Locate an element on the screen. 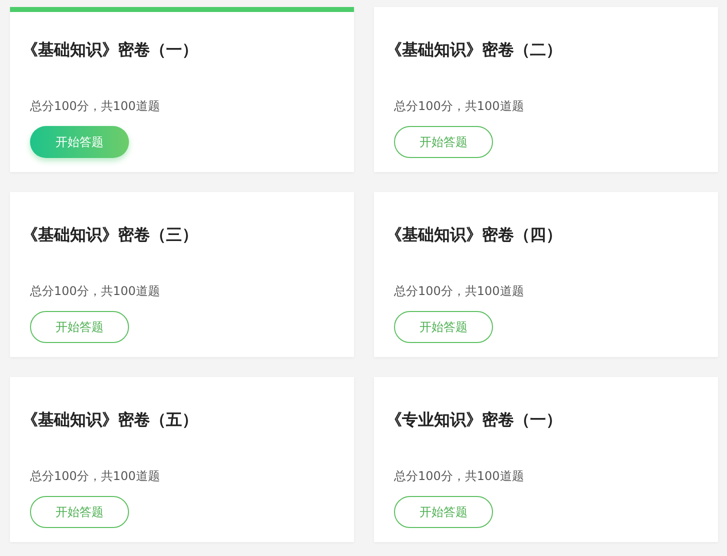 The height and width of the screenshot is (556, 727). paper-title: 《基础知识》密卷（四） is located at coordinates (474, 235).